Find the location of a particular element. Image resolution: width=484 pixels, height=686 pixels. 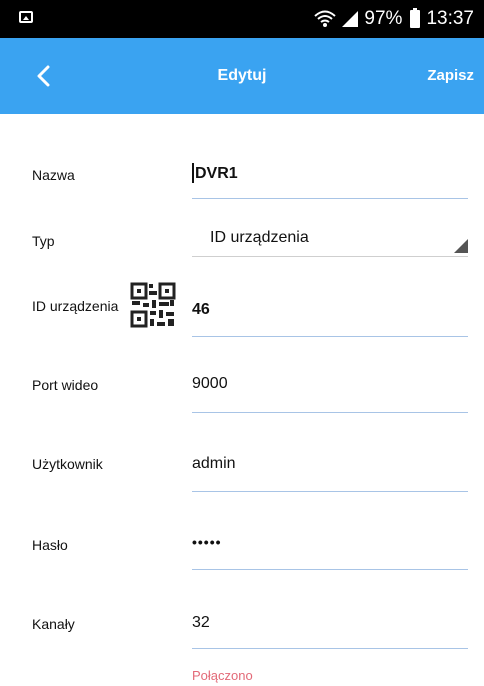

app-header: Edytuj Zapisz is located at coordinates (242, 76).